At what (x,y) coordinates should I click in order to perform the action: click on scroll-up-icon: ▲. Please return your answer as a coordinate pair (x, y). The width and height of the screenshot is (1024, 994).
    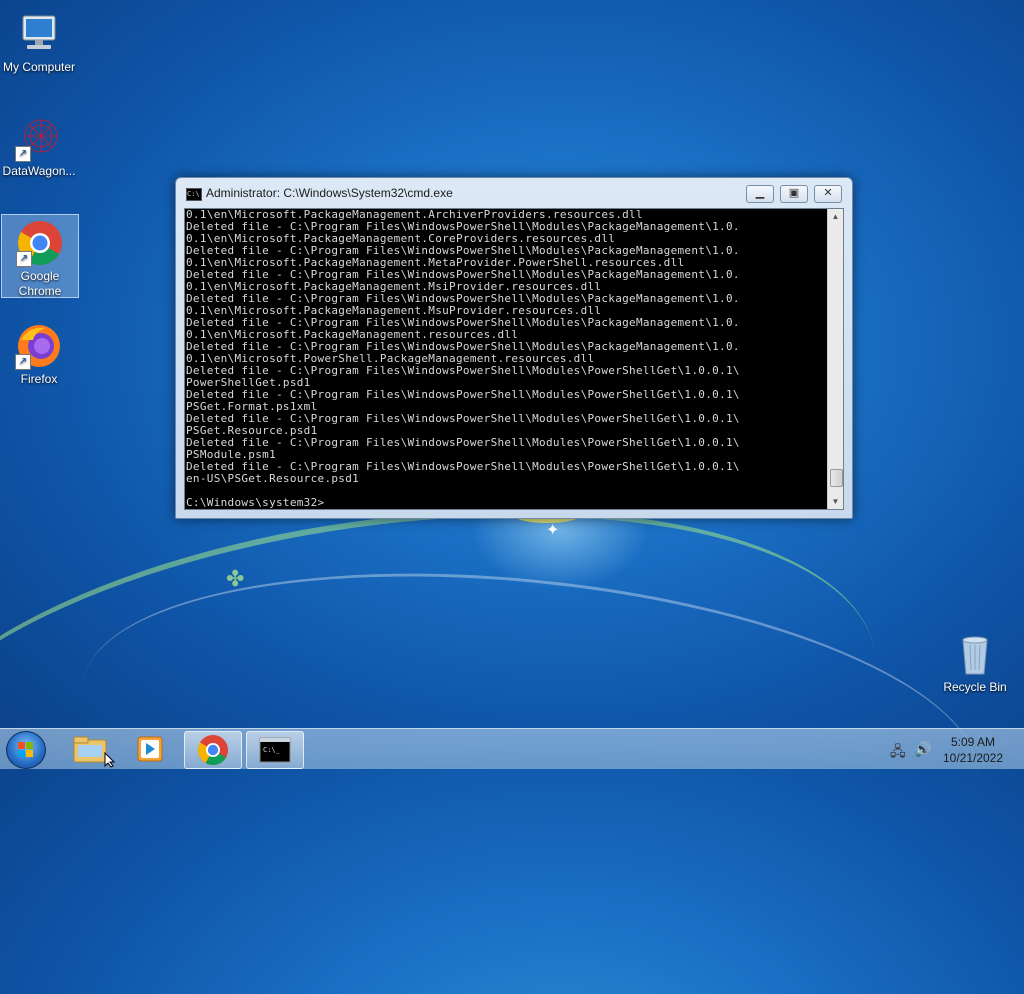
    Looking at the image, I should click on (835, 216).